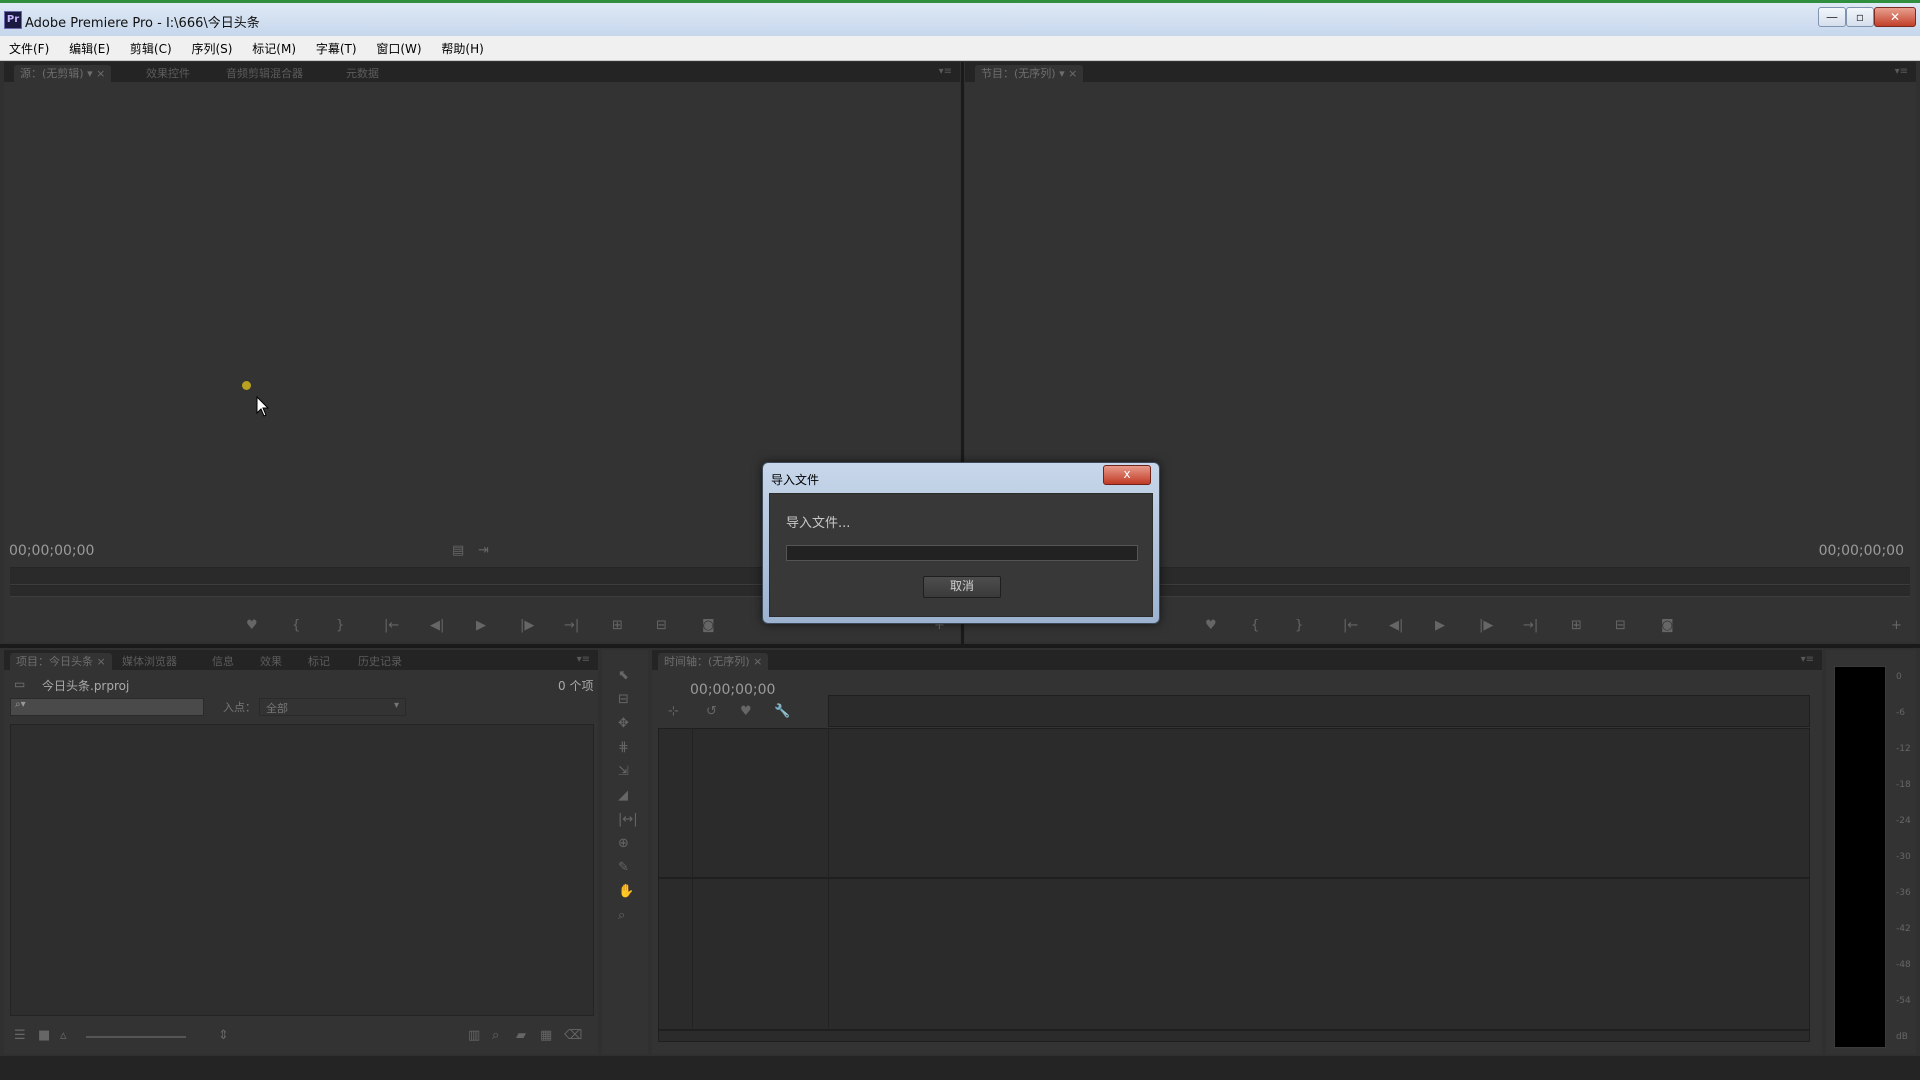 Image resolution: width=1920 pixels, height=1080 pixels. What do you see at coordinates (546, 1035) in the screenshot?
I see `new-item-icon: ▦` at bounding box center [546, 1035].